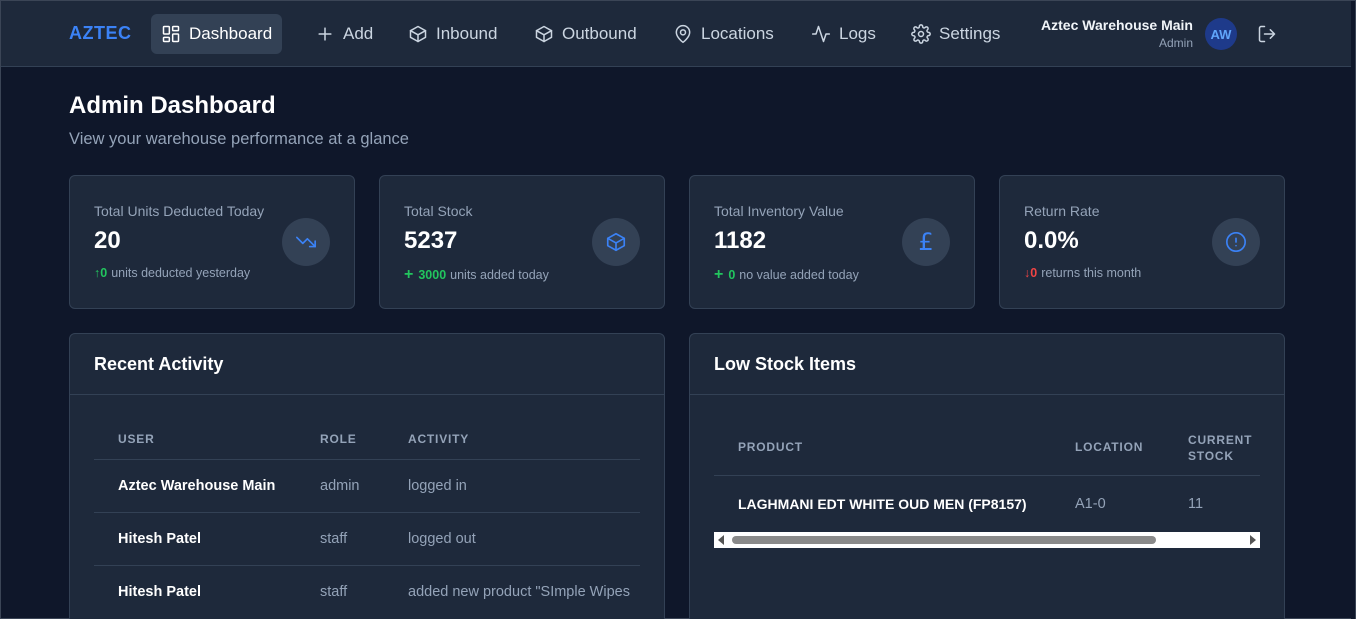  What do you see at coordinates (1175, 43) in the screenshot?
I see `user-role: Admin` at bounding box center [1175, 43].